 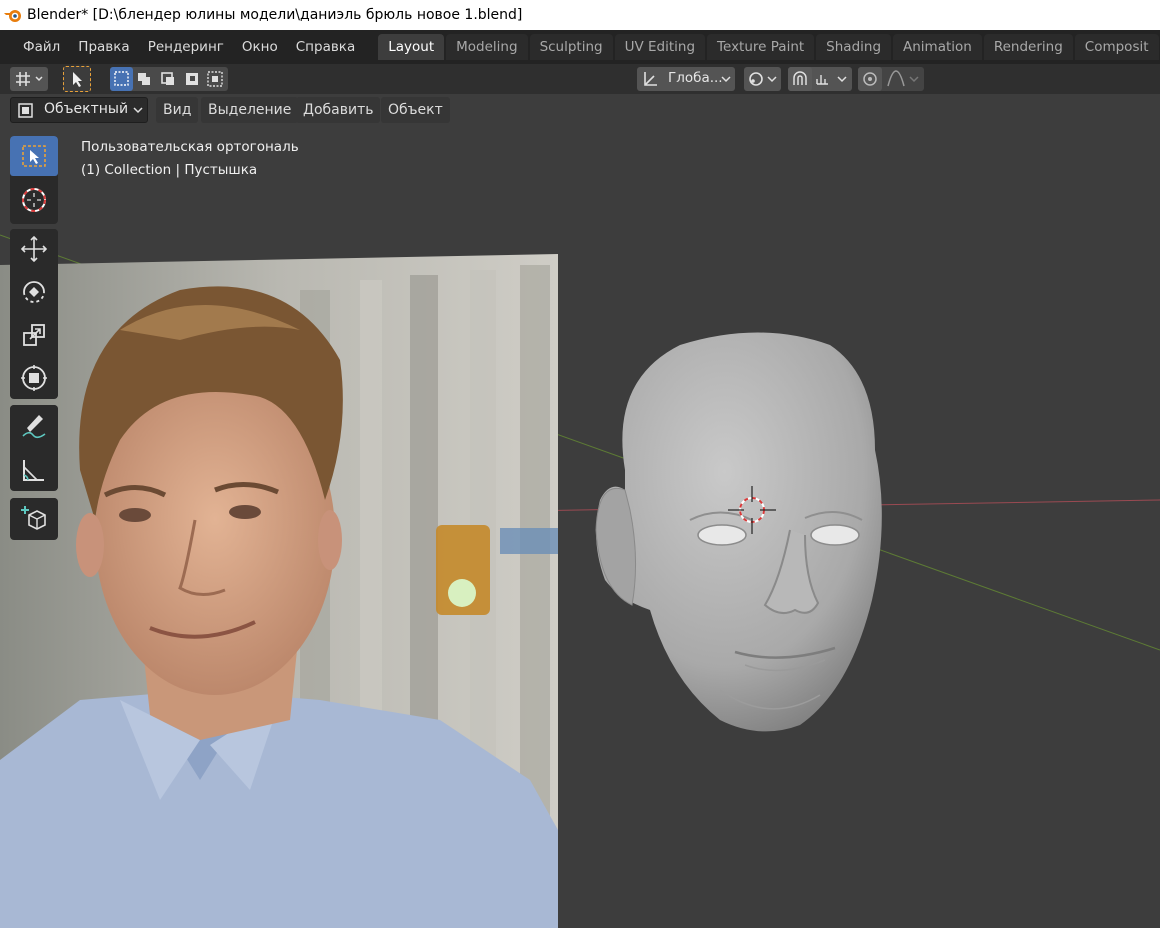 What do you see at coordinates (34, 314) in the screenshot?
I see `toolbar-transform-group` at bounding box center [34, 314].